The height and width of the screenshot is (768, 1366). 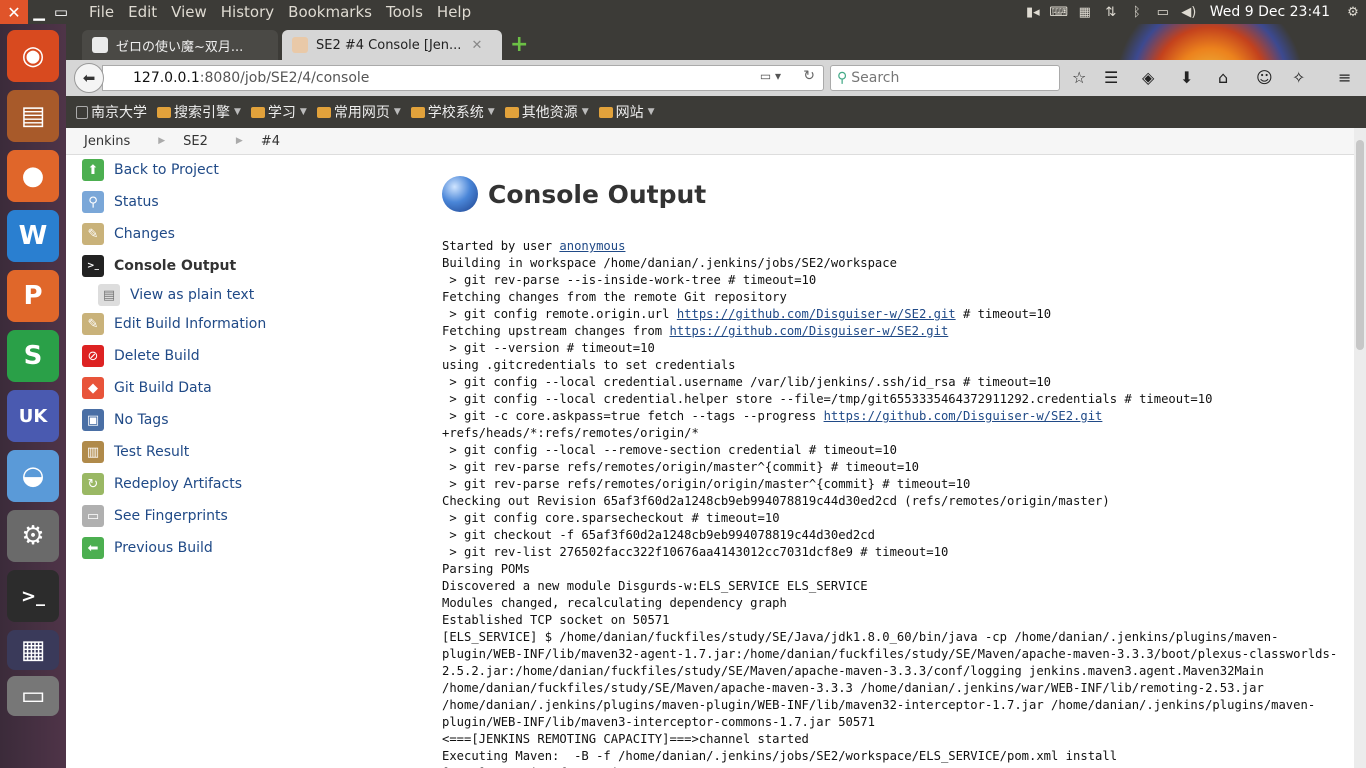 I want to click on page-scrollbar, so click(x=1360, y=448).